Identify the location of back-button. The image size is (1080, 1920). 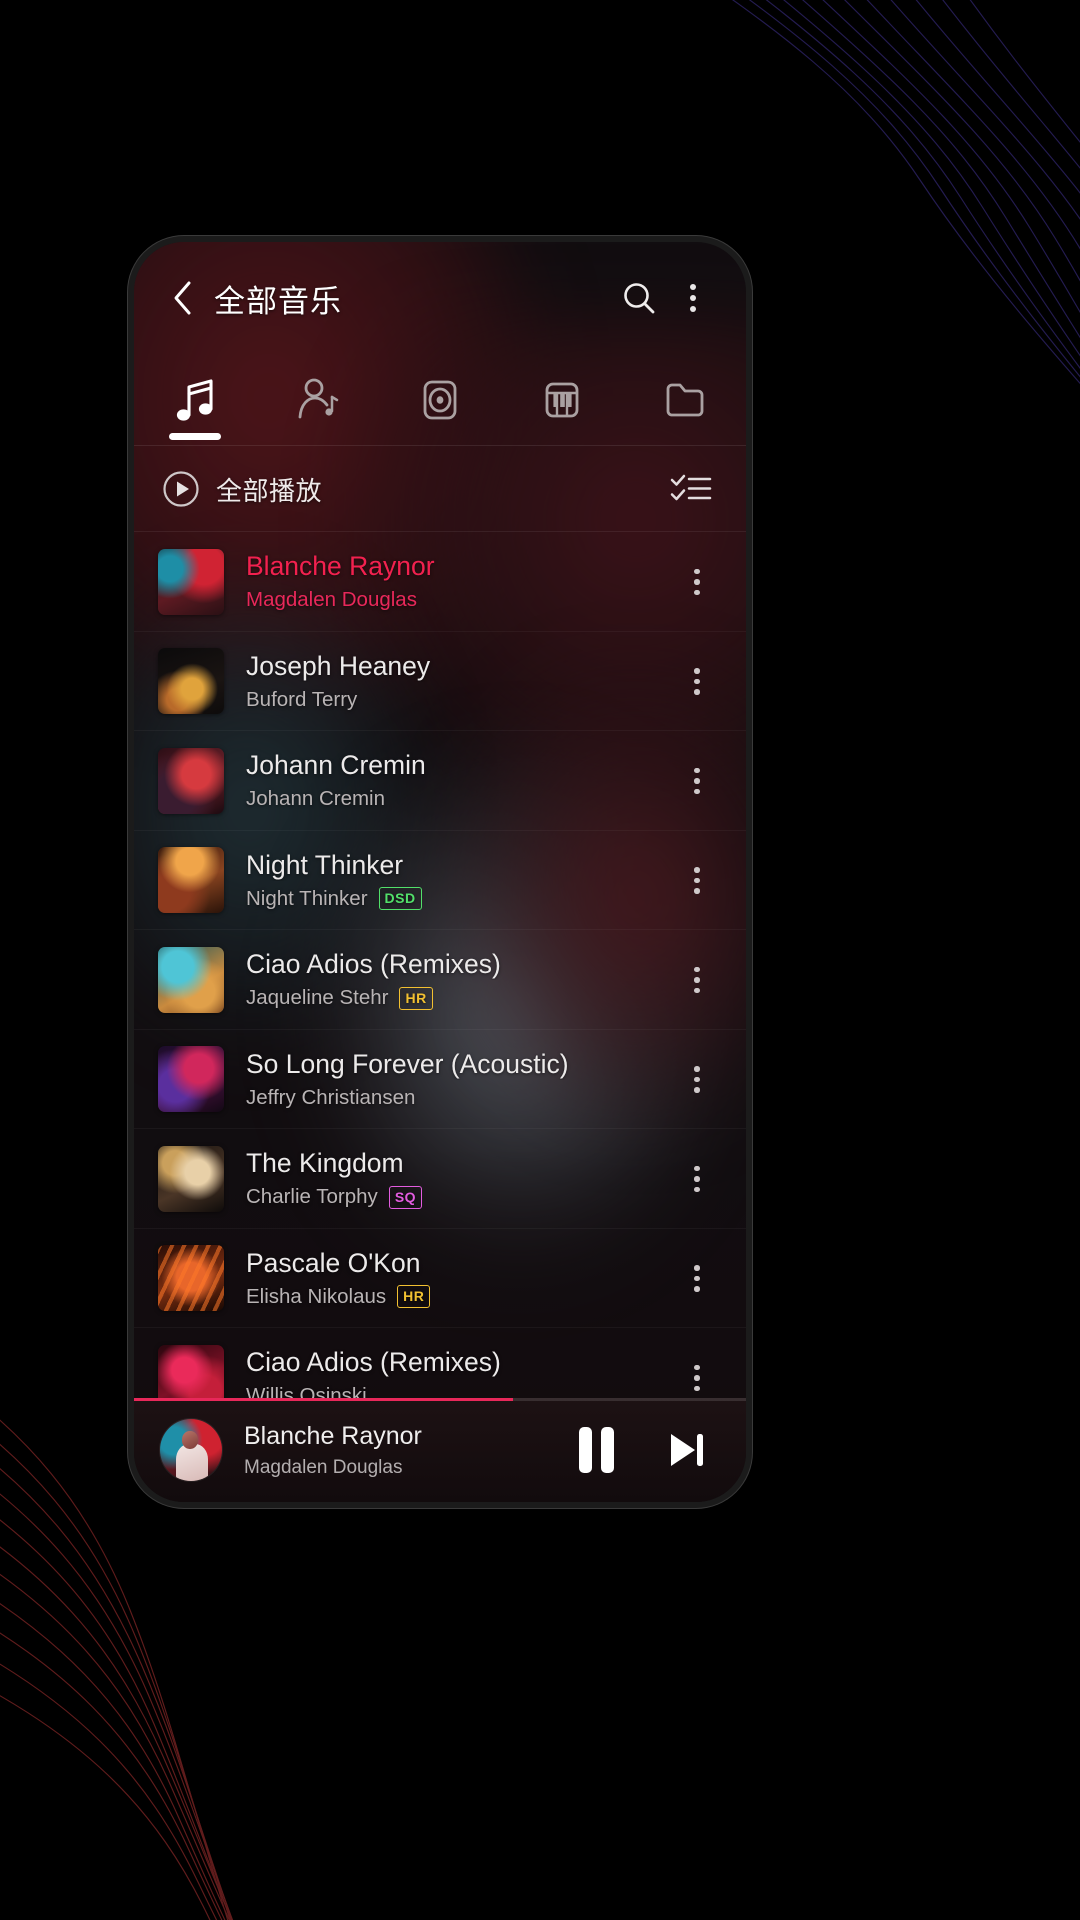
(182, 298).